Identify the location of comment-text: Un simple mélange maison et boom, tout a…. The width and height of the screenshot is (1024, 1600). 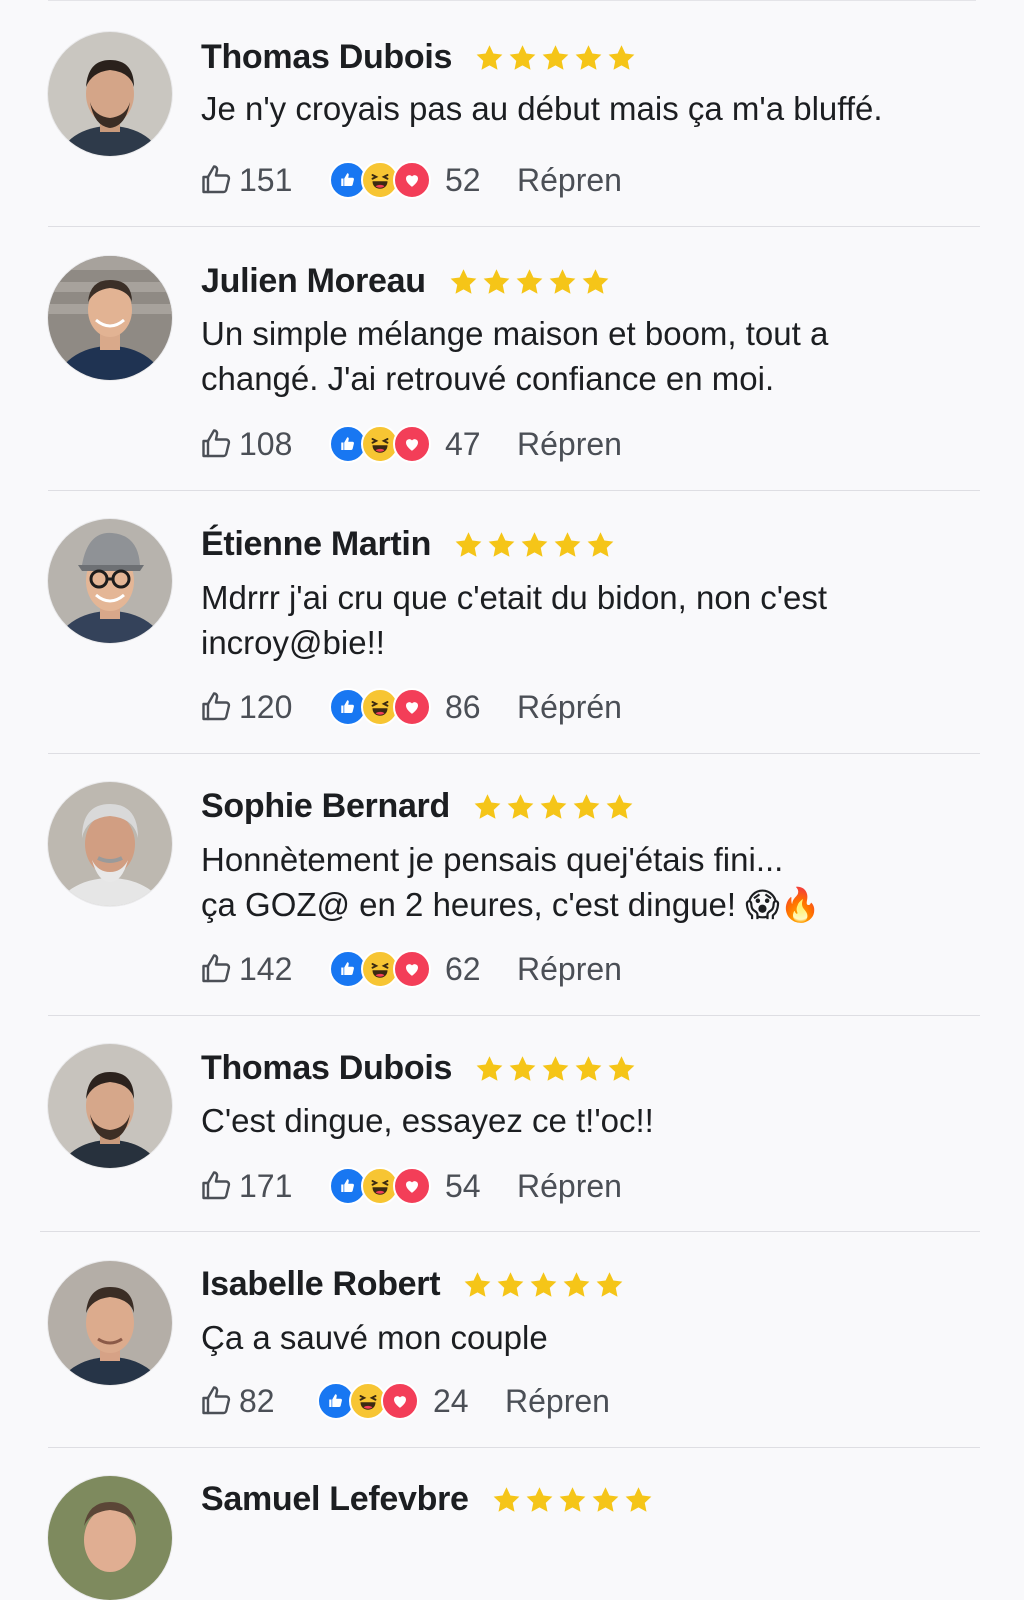
(591, 356).